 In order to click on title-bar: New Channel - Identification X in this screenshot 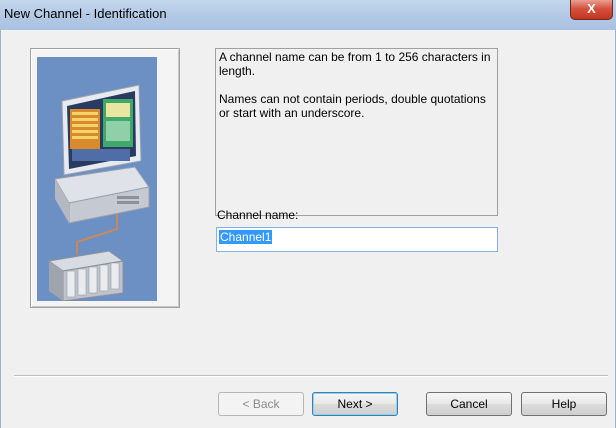, I will do `click(308, 15)`.